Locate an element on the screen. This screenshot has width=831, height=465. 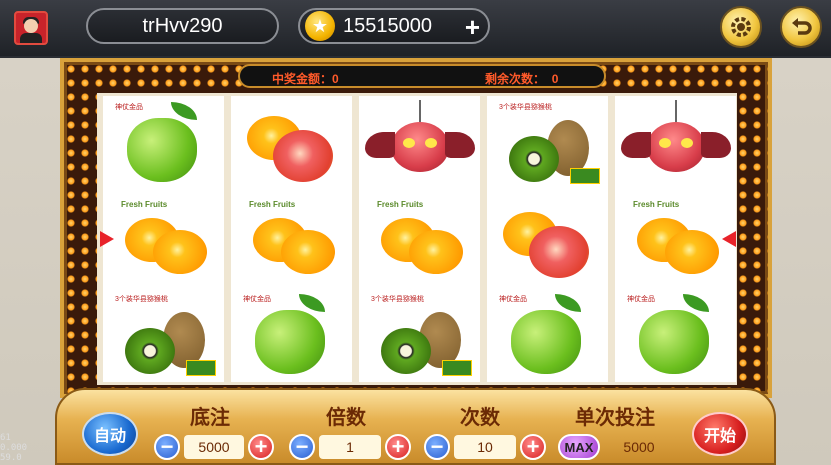
times-stepper: − 10 + is located at coordinates (485, 447).